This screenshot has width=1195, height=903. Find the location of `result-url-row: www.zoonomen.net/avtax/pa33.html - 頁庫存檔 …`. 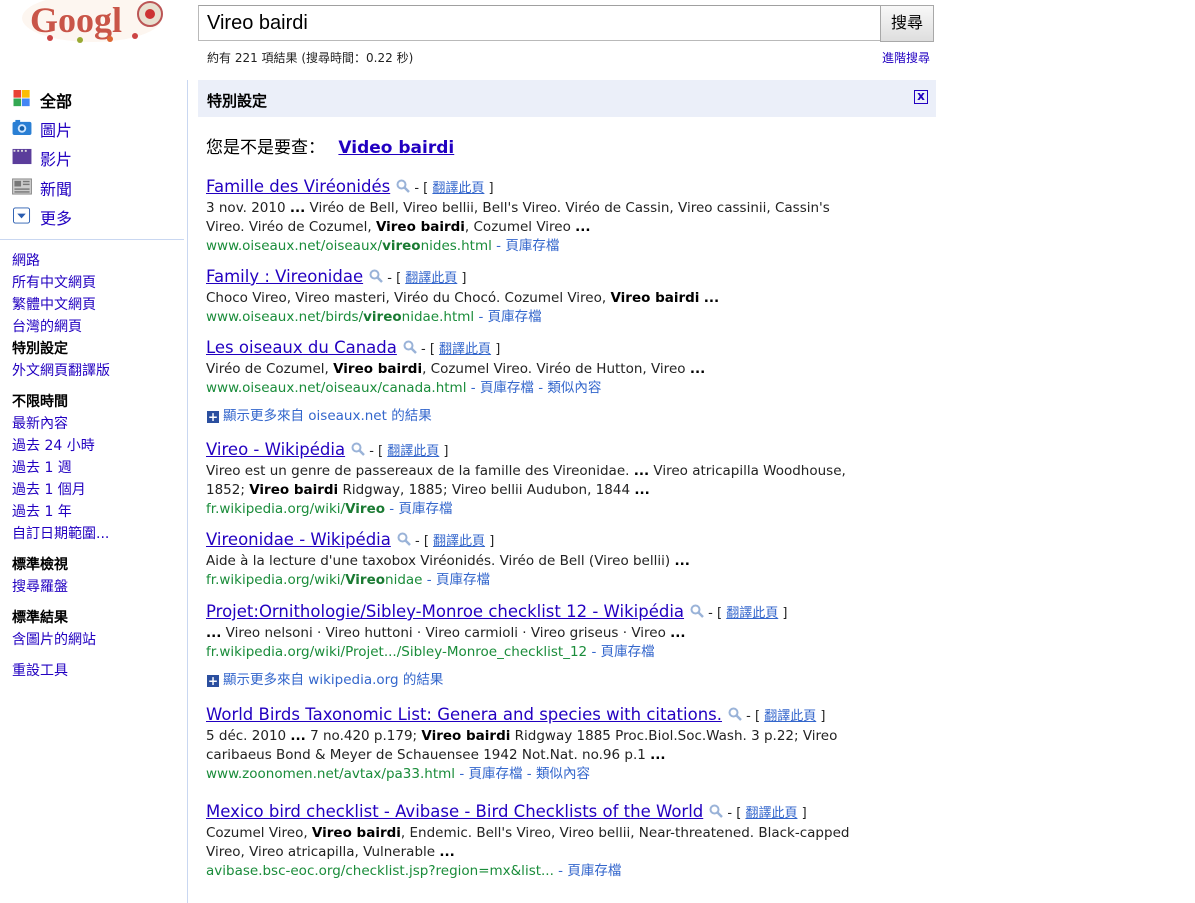

result-url-row: www.zoonomen.net/avtax/pa33.html - 頁庫存檔 … is located at coordinates (536, 774).